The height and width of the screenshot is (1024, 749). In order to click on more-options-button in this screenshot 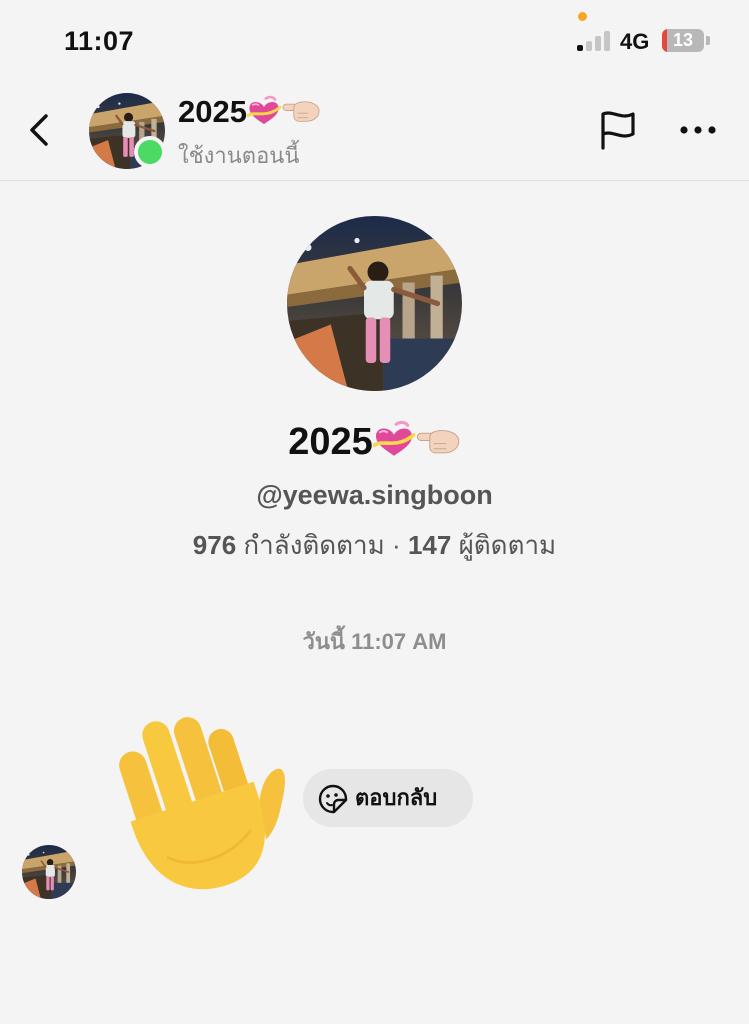, I will do `click(698, 130)`.